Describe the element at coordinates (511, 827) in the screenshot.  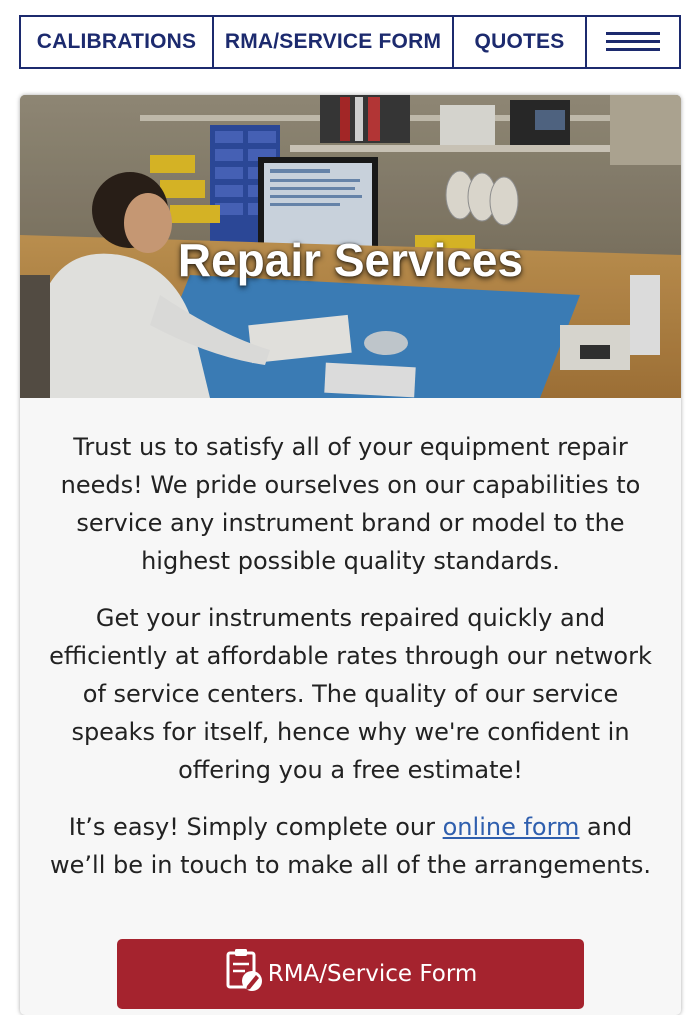
I see `online-form-link: online form` at that location.